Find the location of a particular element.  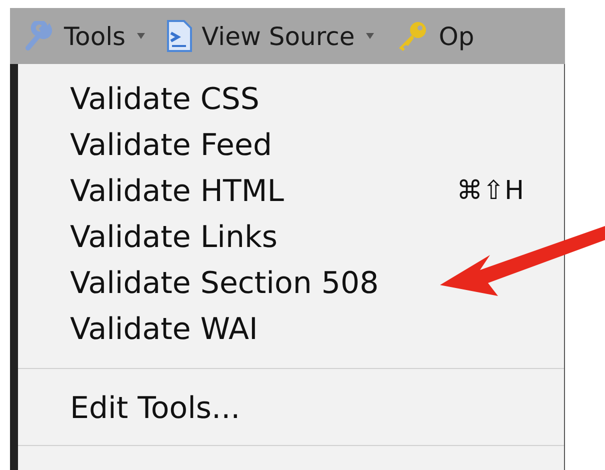

menu-item: Validate Section 508 is located at coordinates (297, 283).